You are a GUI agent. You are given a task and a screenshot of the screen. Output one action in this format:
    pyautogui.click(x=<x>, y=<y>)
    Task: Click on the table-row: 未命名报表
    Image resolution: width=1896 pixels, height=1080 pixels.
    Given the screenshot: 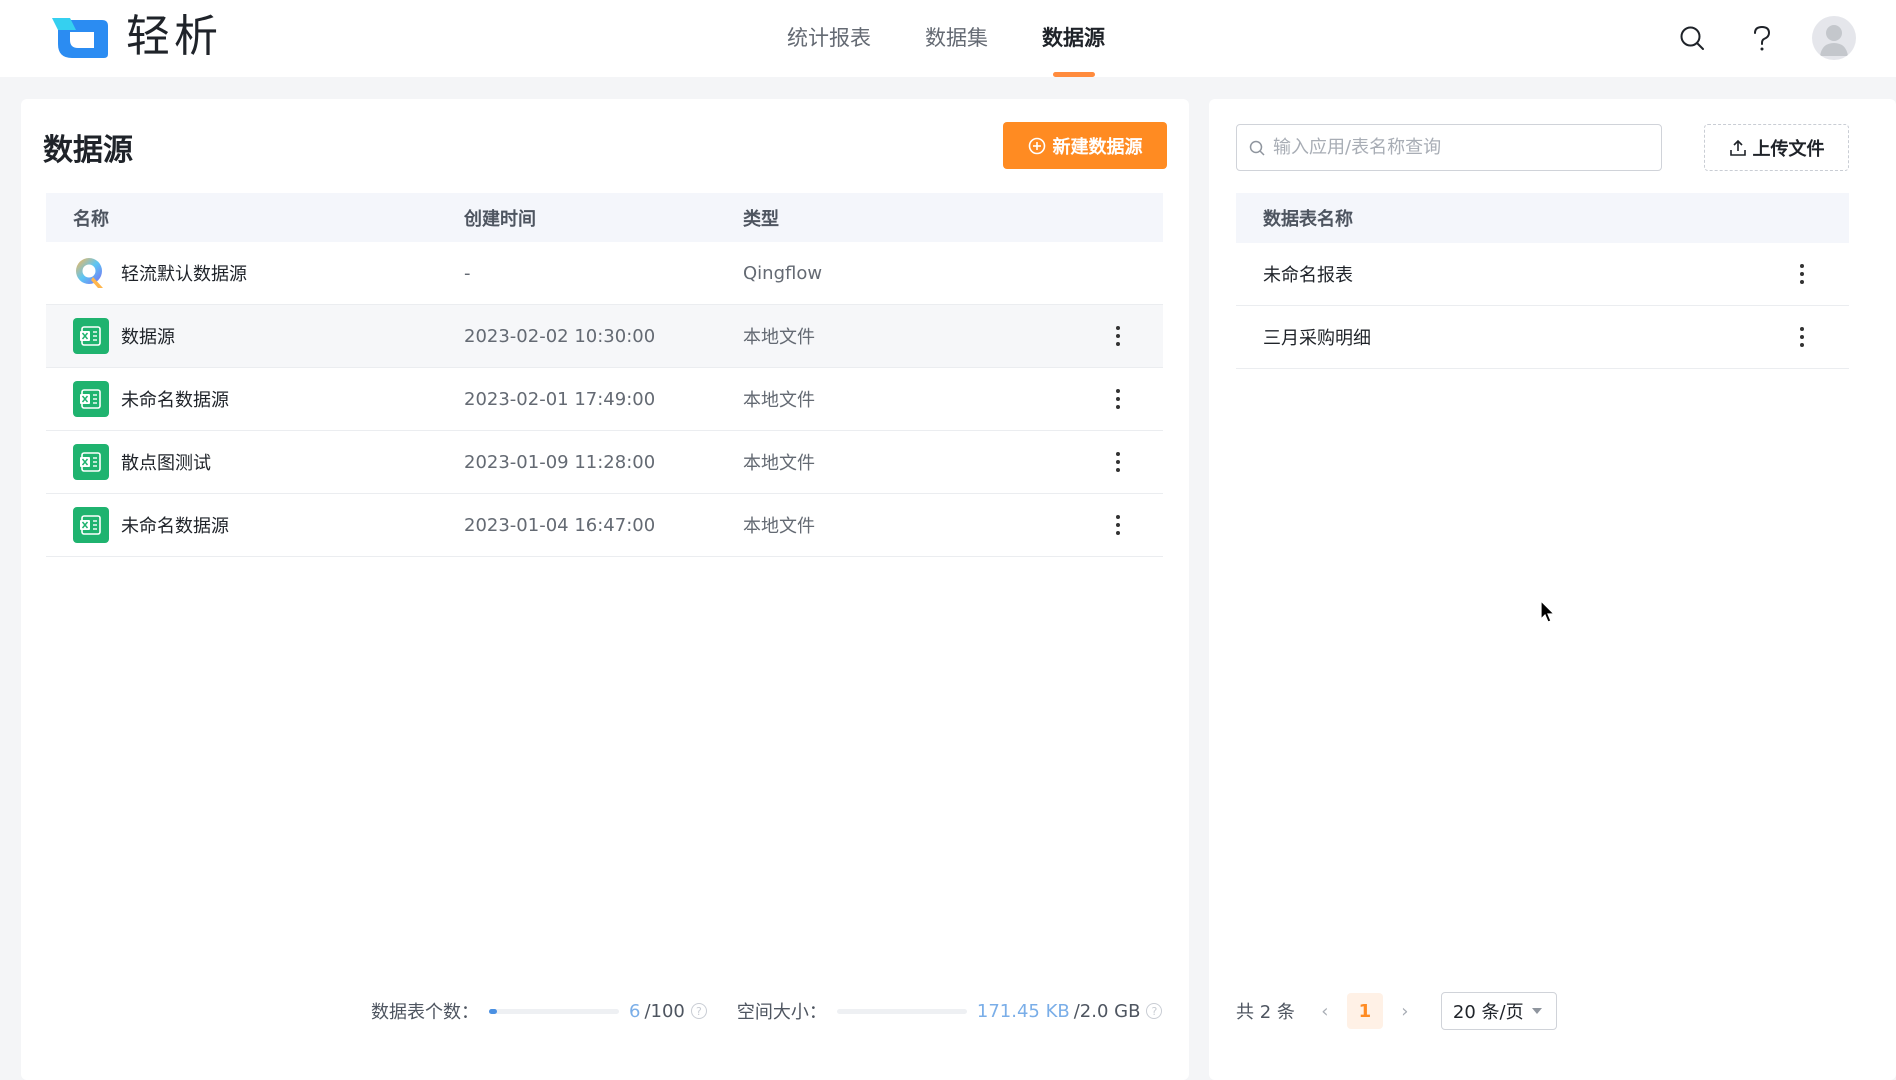 What is the action you would take?
    pyautogui.click(x=1542, y=274)
    